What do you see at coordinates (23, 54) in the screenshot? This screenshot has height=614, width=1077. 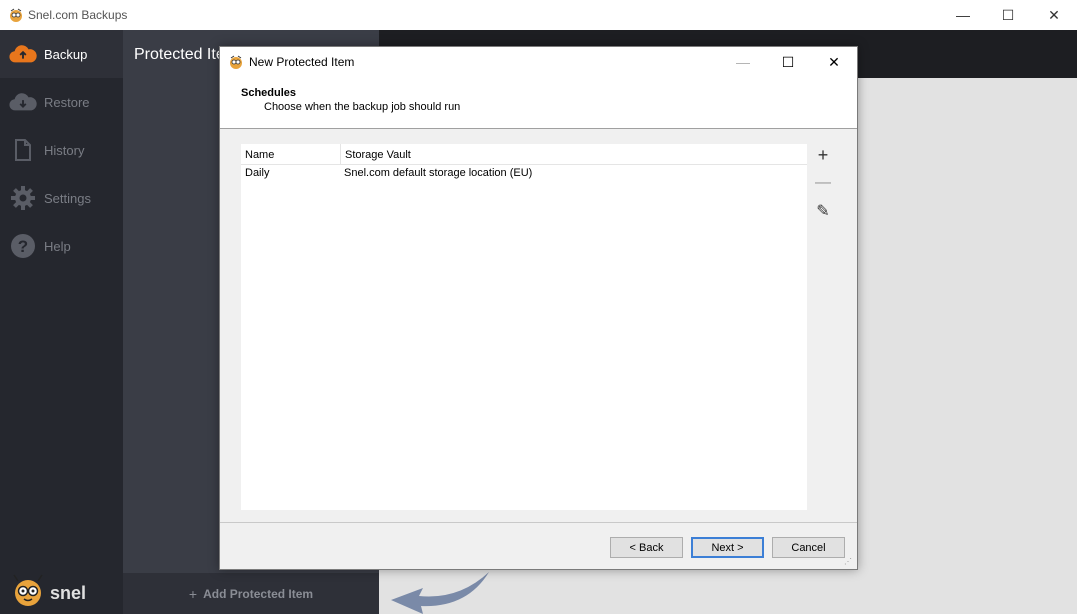 I see `cloud-upload-icon` at bounding box center [23, 54].